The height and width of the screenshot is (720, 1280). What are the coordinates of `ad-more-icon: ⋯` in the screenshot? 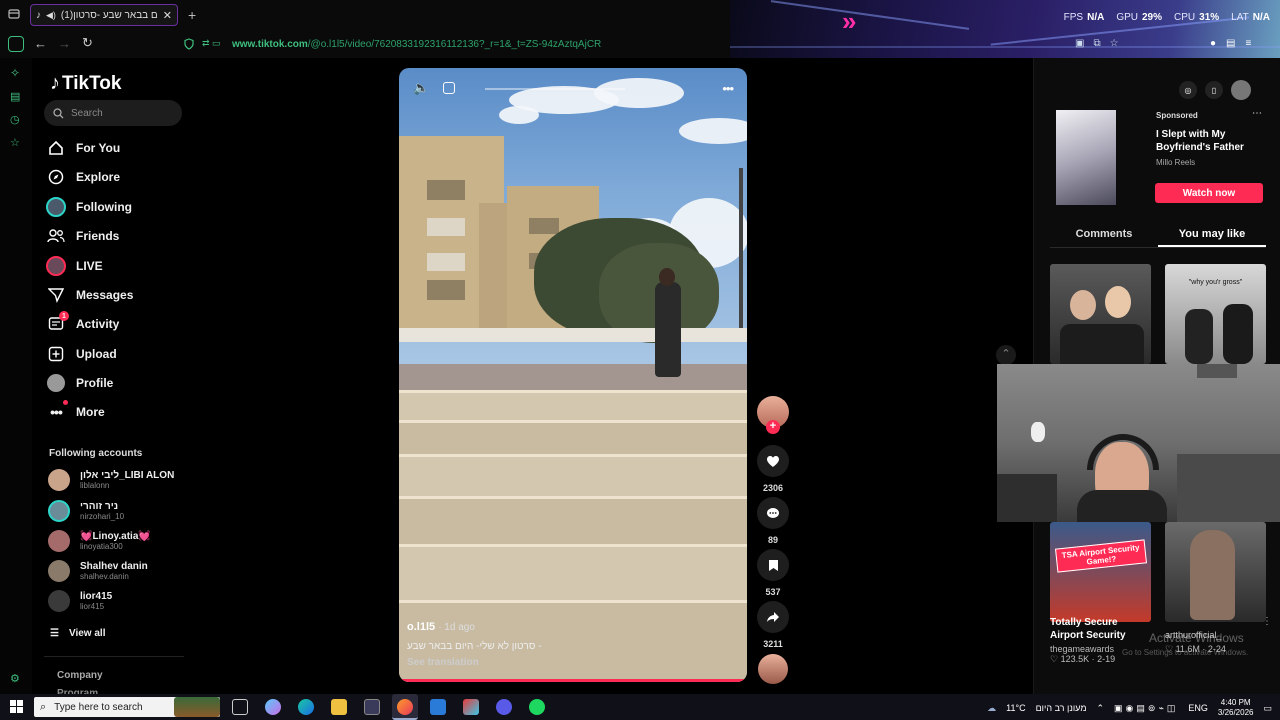 It's located at (1257, 113).